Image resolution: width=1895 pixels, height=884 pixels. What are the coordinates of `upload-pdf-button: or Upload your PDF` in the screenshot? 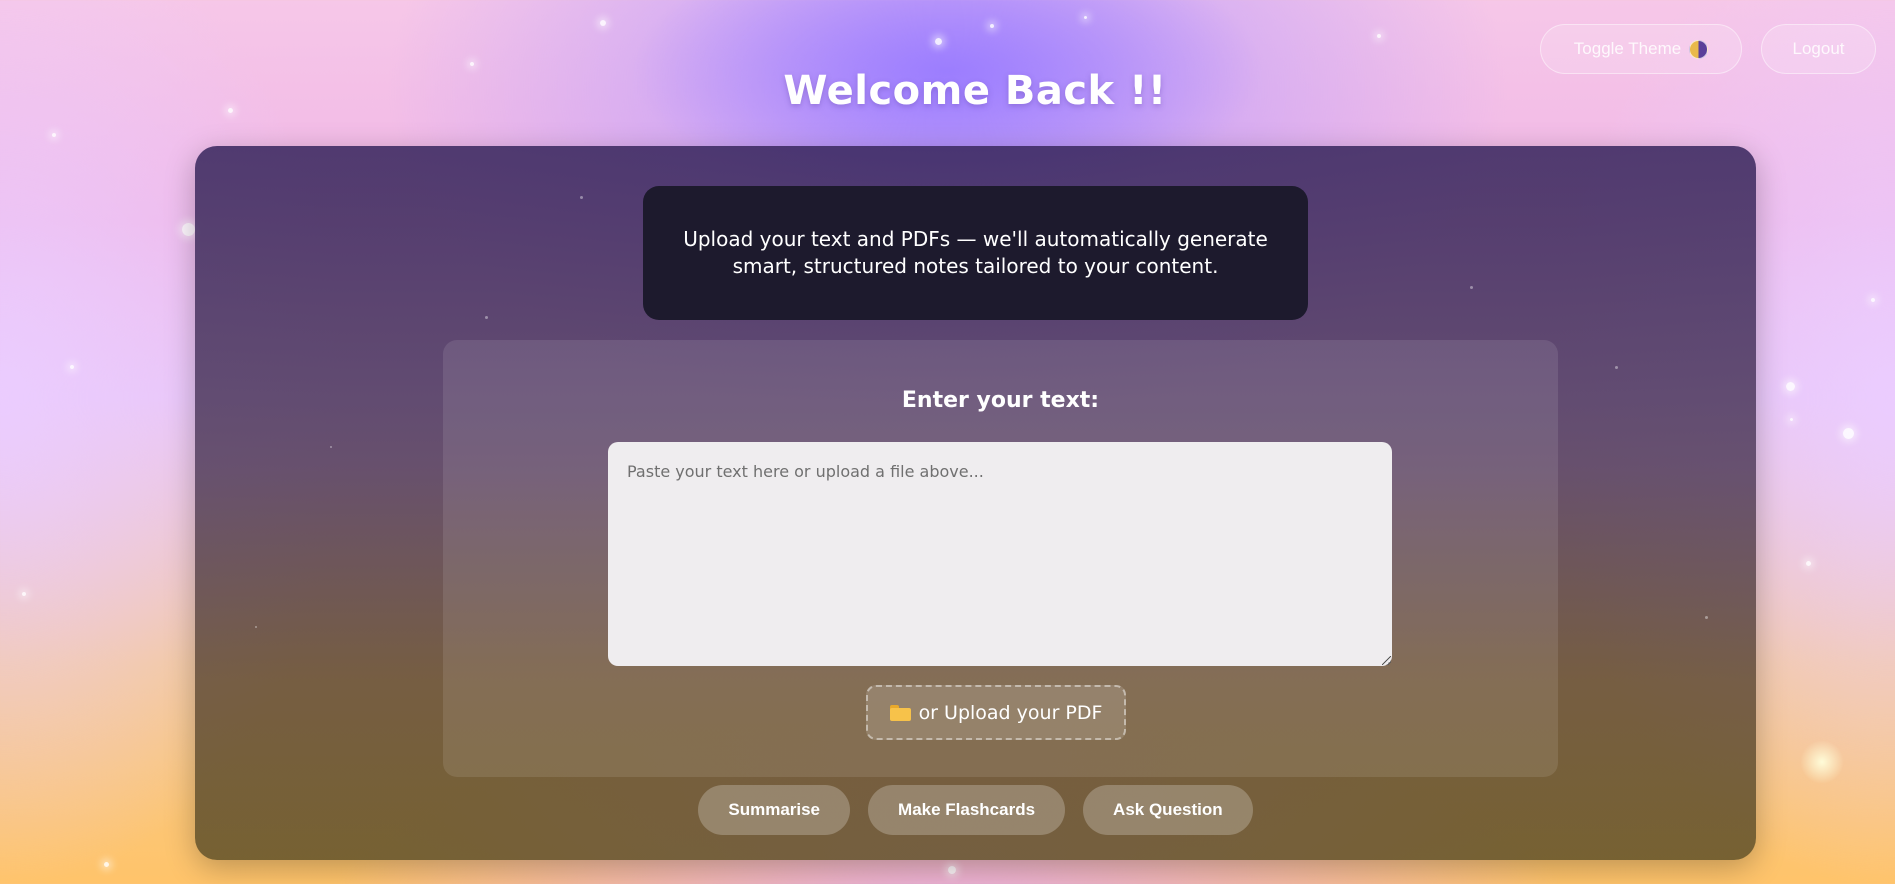 It's located at (996, 712).